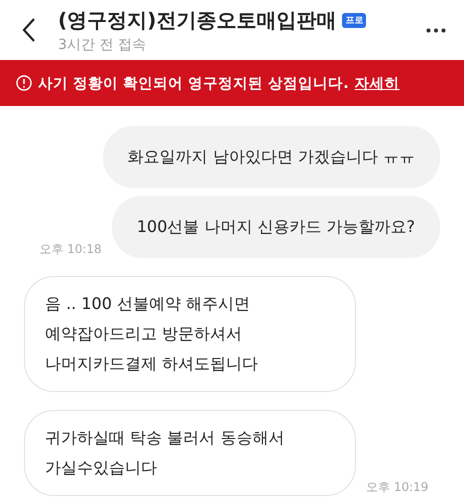  I want to click on back-icon, so click(29, 30).